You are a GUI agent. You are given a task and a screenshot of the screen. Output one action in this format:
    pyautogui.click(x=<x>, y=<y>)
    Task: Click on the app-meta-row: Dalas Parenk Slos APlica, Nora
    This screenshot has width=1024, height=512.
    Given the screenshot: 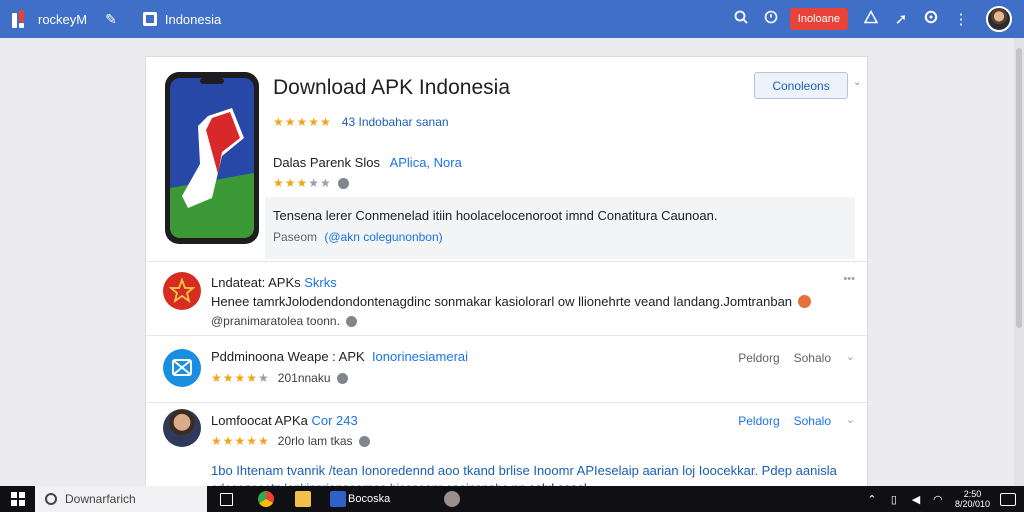 What is the action you would take?
    pyautogui.click(x=367, y=162)
    